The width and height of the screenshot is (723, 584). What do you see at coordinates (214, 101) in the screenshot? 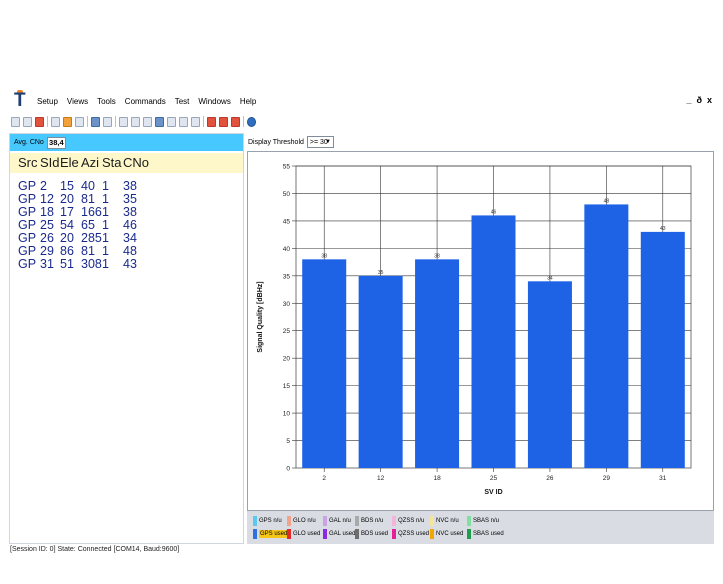
I see `menu-windows: Windows` at bounding box center [214, 101].